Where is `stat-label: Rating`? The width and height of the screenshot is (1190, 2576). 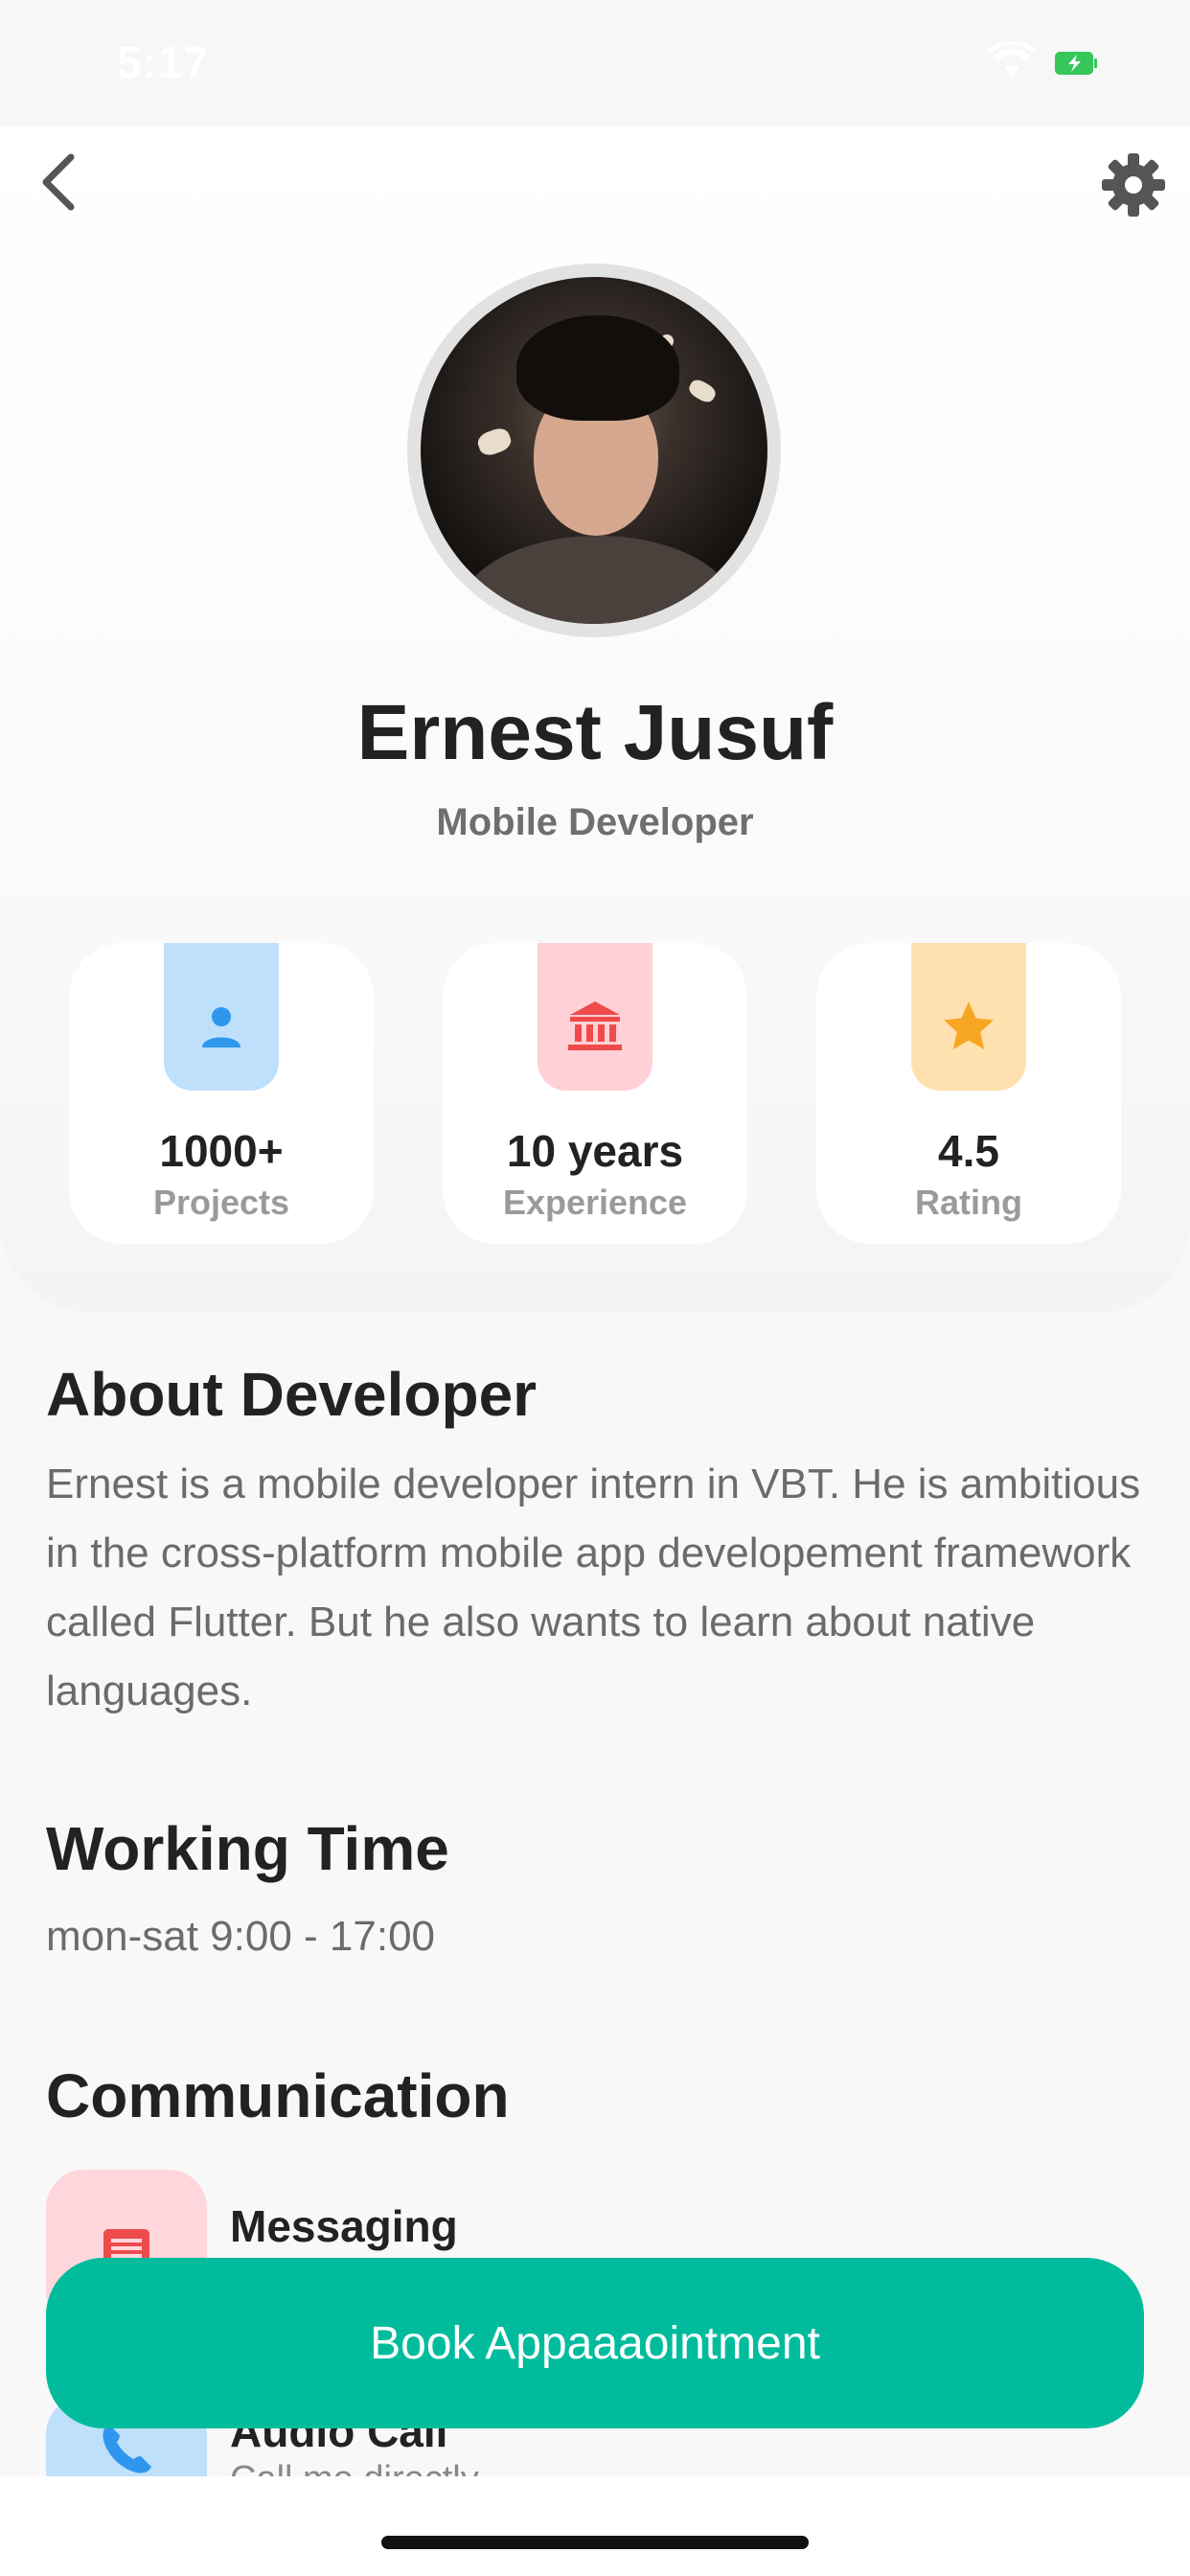 stat-label: Rating is located at coordinates (968, 1202).